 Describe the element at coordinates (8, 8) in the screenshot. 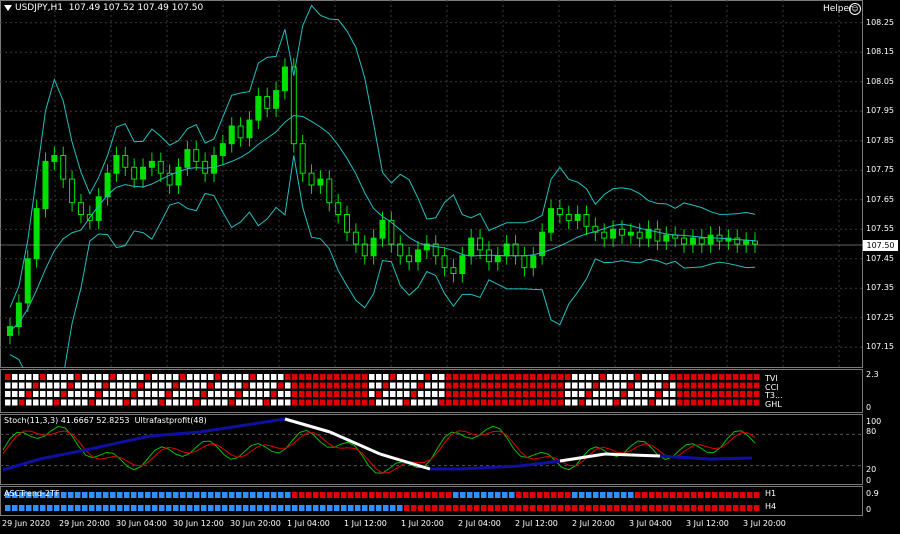

I see `dropdown-icon` at that location.